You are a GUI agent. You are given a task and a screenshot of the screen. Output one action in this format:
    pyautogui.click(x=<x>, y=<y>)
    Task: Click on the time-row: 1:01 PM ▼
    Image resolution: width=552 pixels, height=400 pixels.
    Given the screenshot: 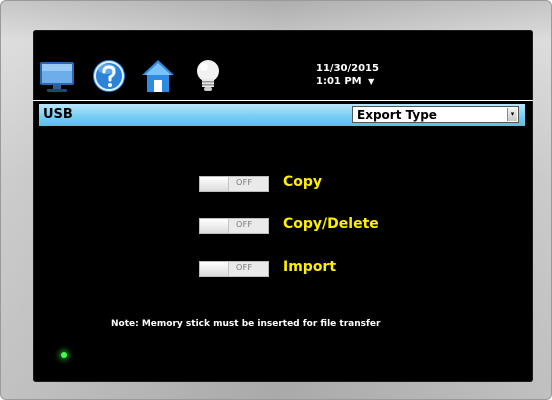 What is the action you would take?
    pyautogui.click(x=347, y=81)
    